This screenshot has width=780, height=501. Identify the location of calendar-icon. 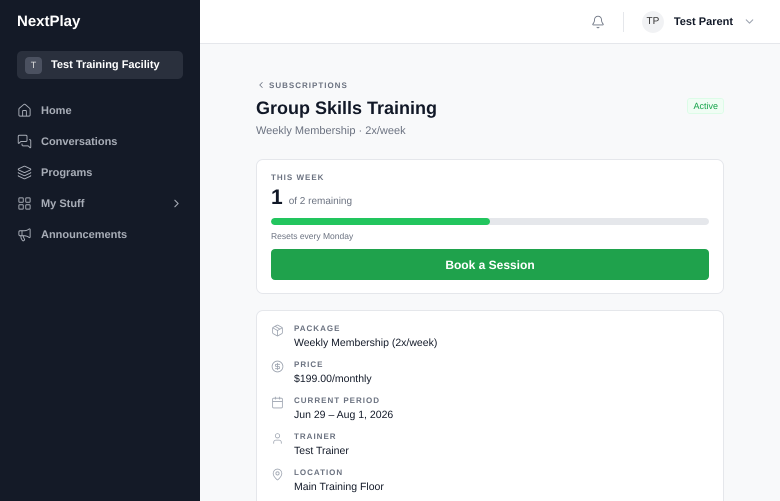
(277, 402).